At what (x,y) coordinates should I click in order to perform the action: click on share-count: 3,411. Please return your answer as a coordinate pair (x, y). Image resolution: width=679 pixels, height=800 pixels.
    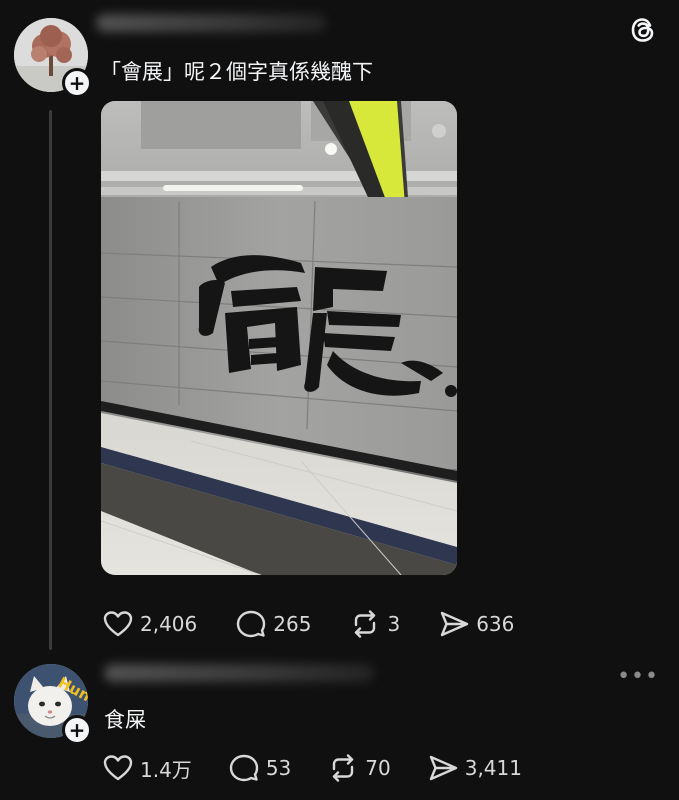
    Looking at the image, I should click on (493, 768).